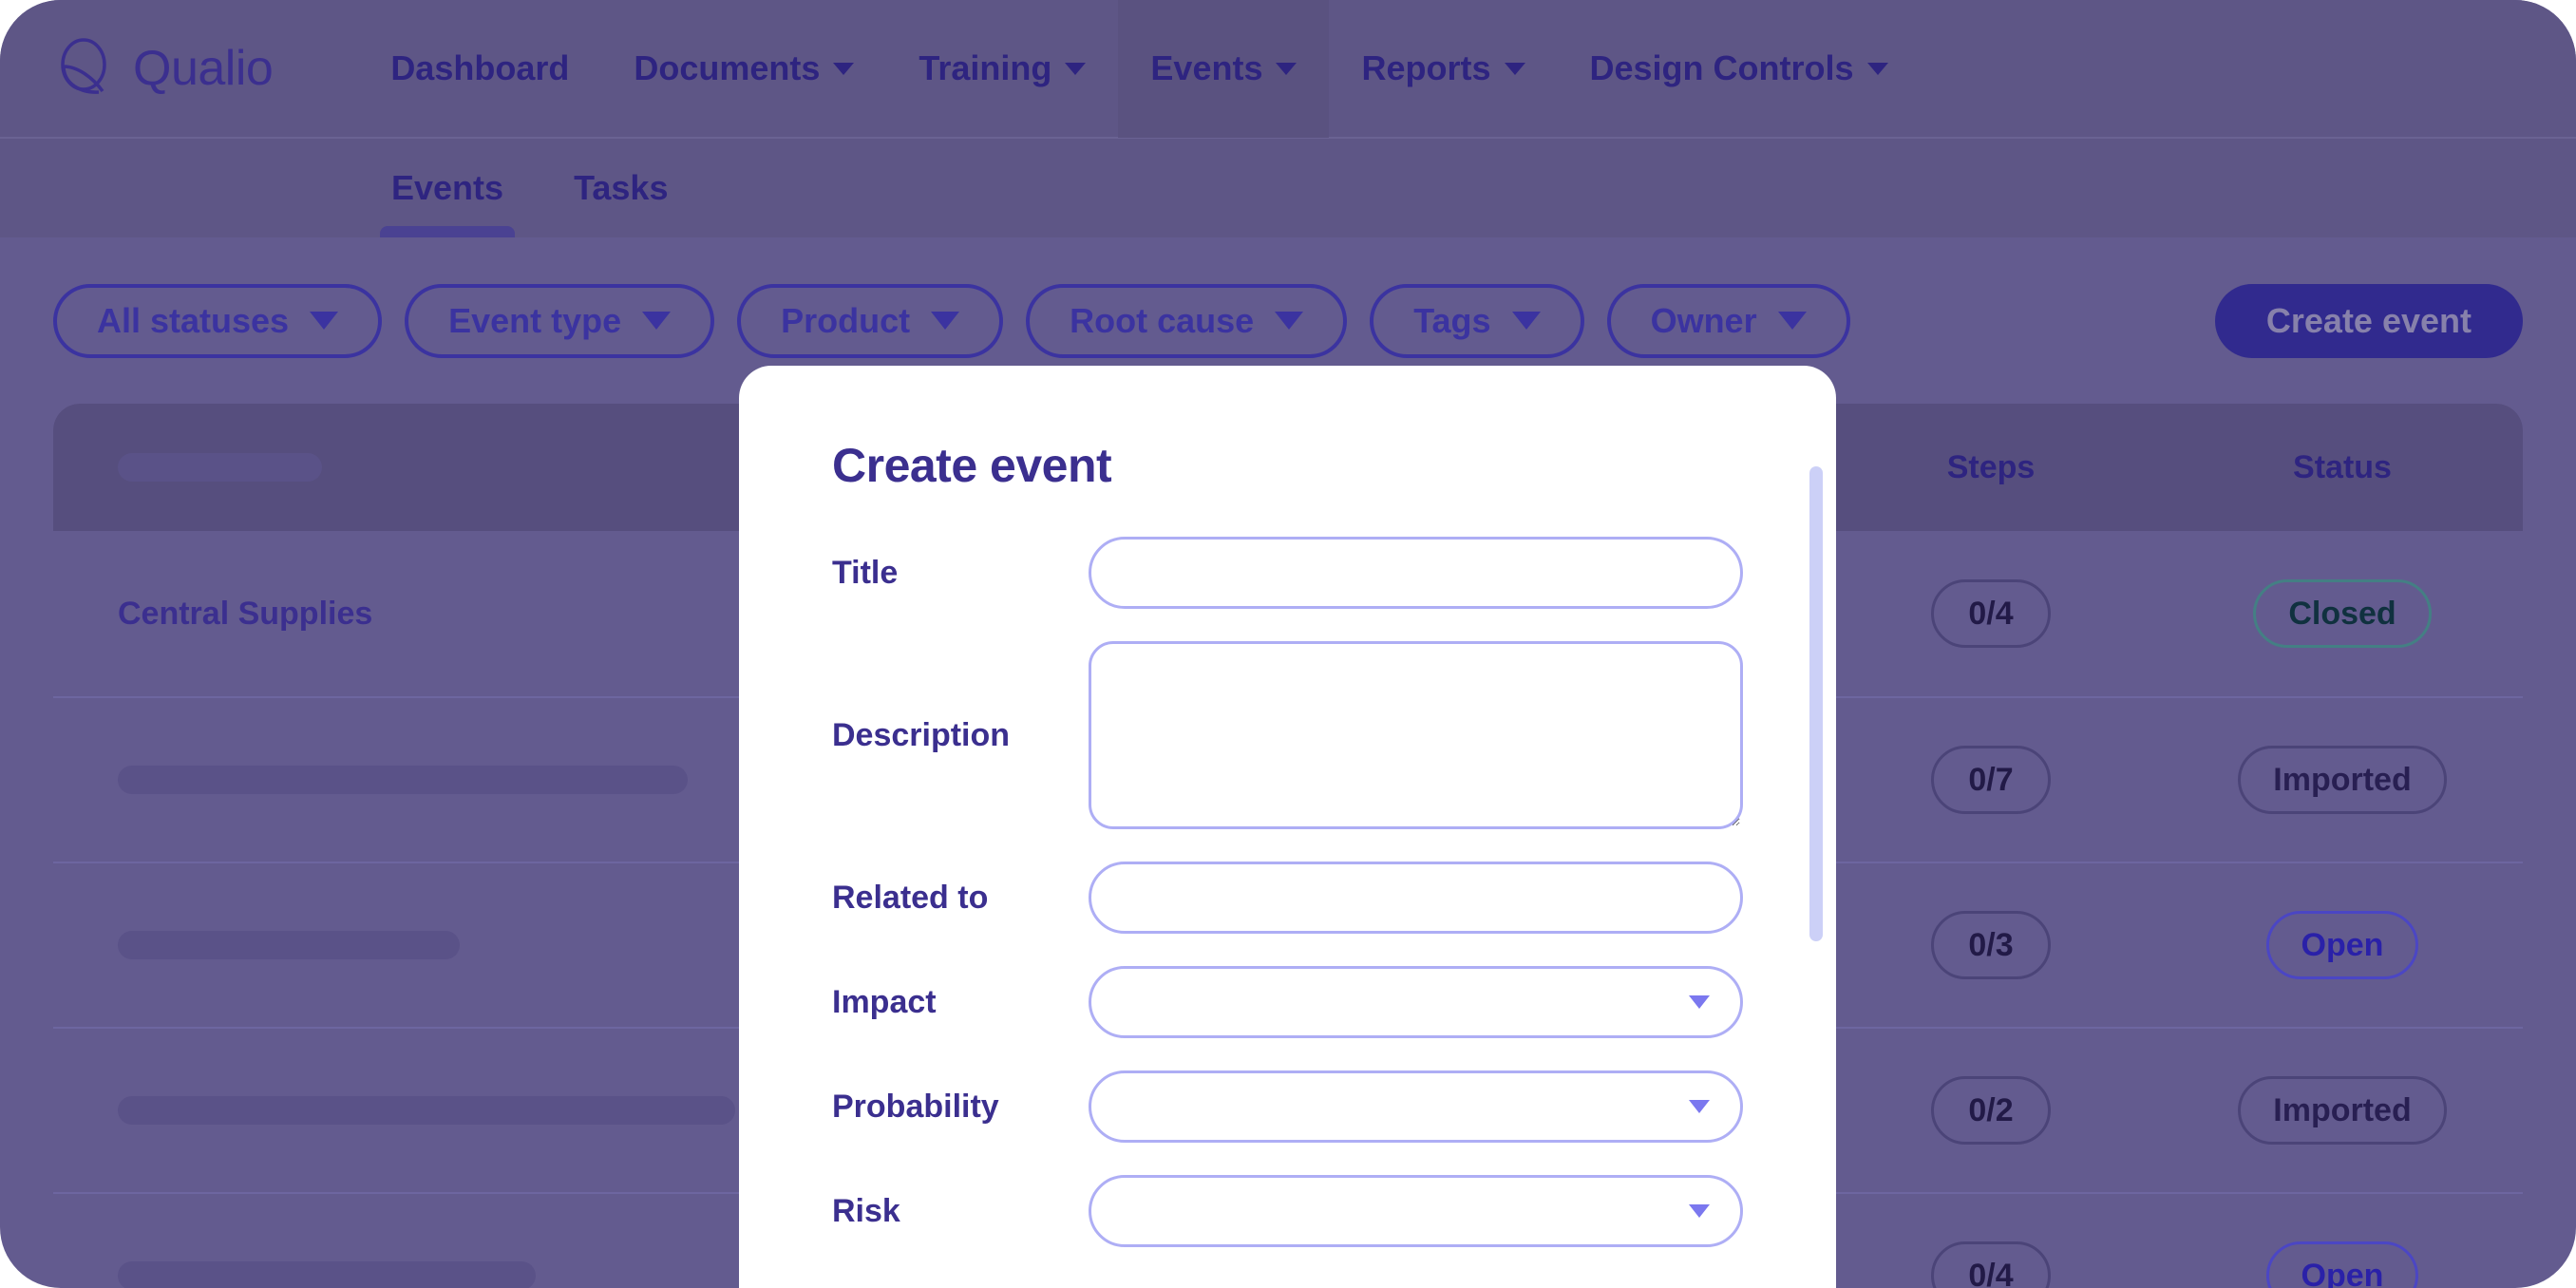 This screenshot has width=2576, height=1288. I want to click on nav-item-label: Training, so click(985, 67).